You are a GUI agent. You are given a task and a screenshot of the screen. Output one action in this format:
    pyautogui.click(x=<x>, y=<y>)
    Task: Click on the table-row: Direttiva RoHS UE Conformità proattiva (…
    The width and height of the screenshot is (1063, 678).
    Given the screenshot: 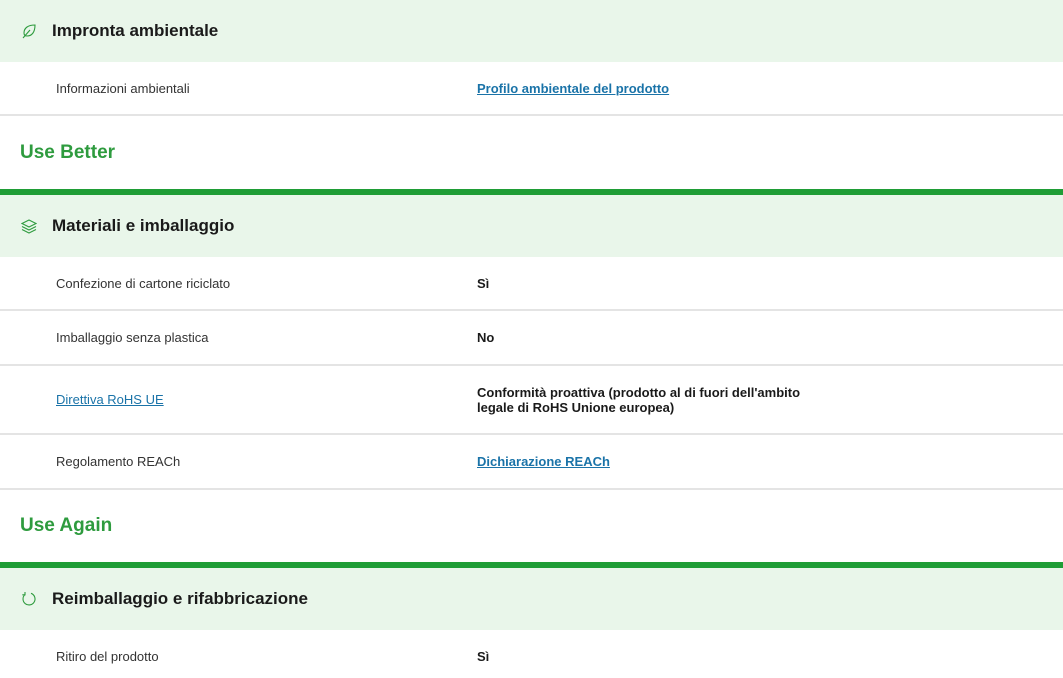 What is the action you would take?
    pyautogui.click(x=531, y=400)
    